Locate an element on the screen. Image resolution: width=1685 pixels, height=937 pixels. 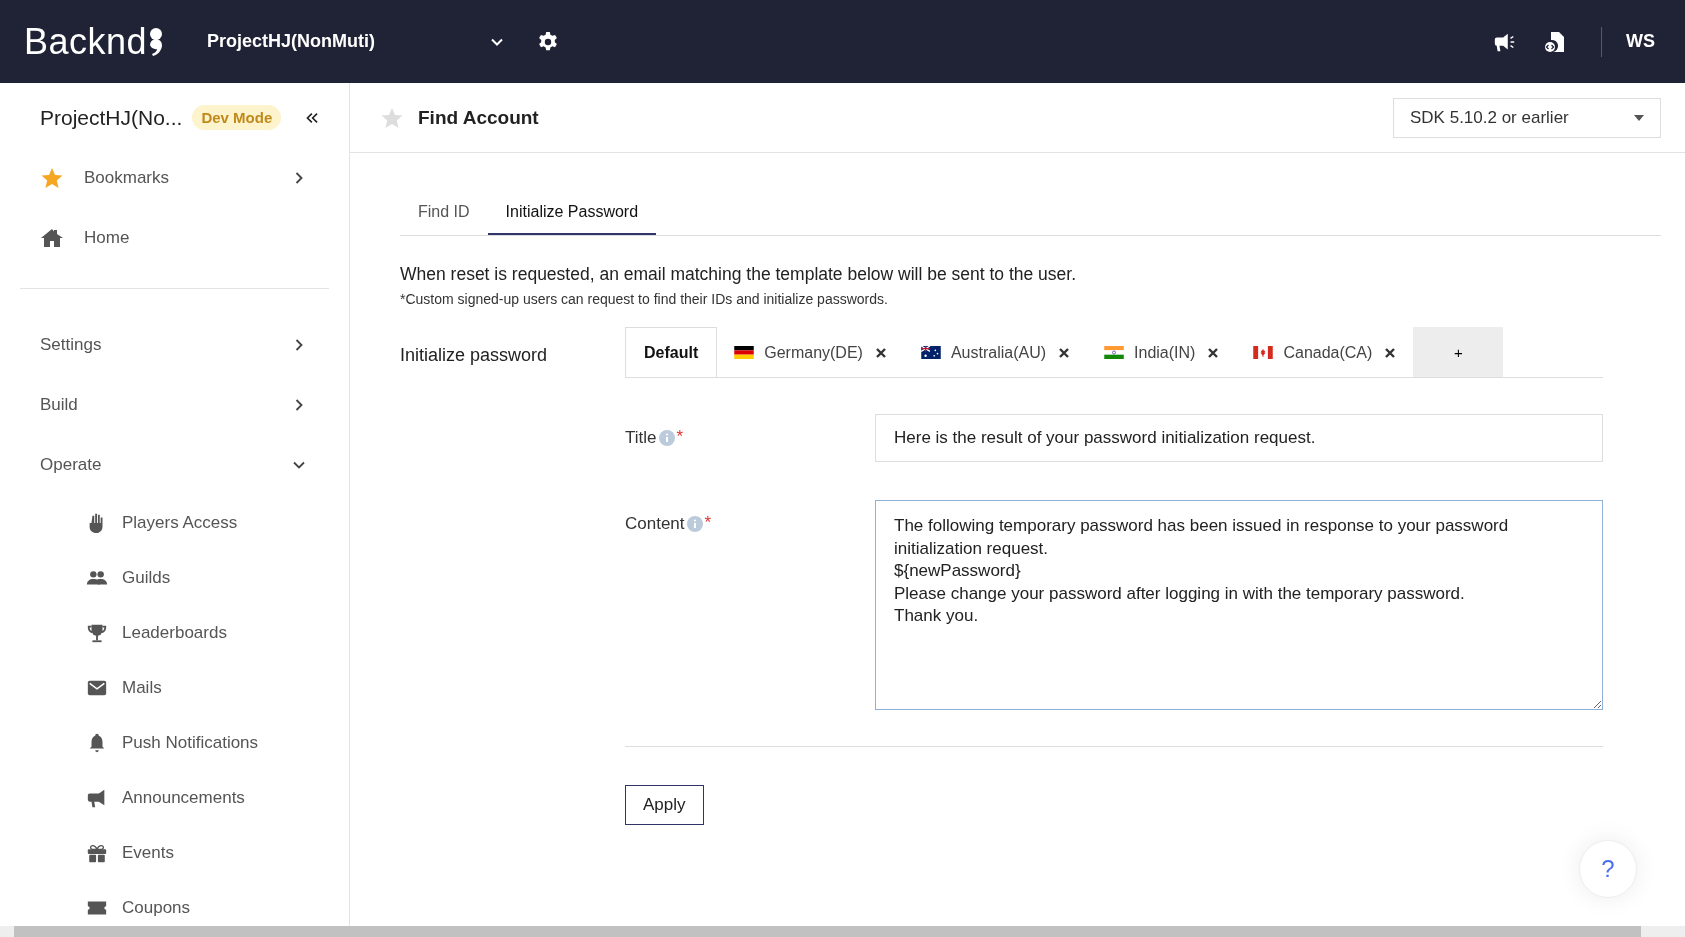
help-button: ? is located at coordinates (1608, 869).